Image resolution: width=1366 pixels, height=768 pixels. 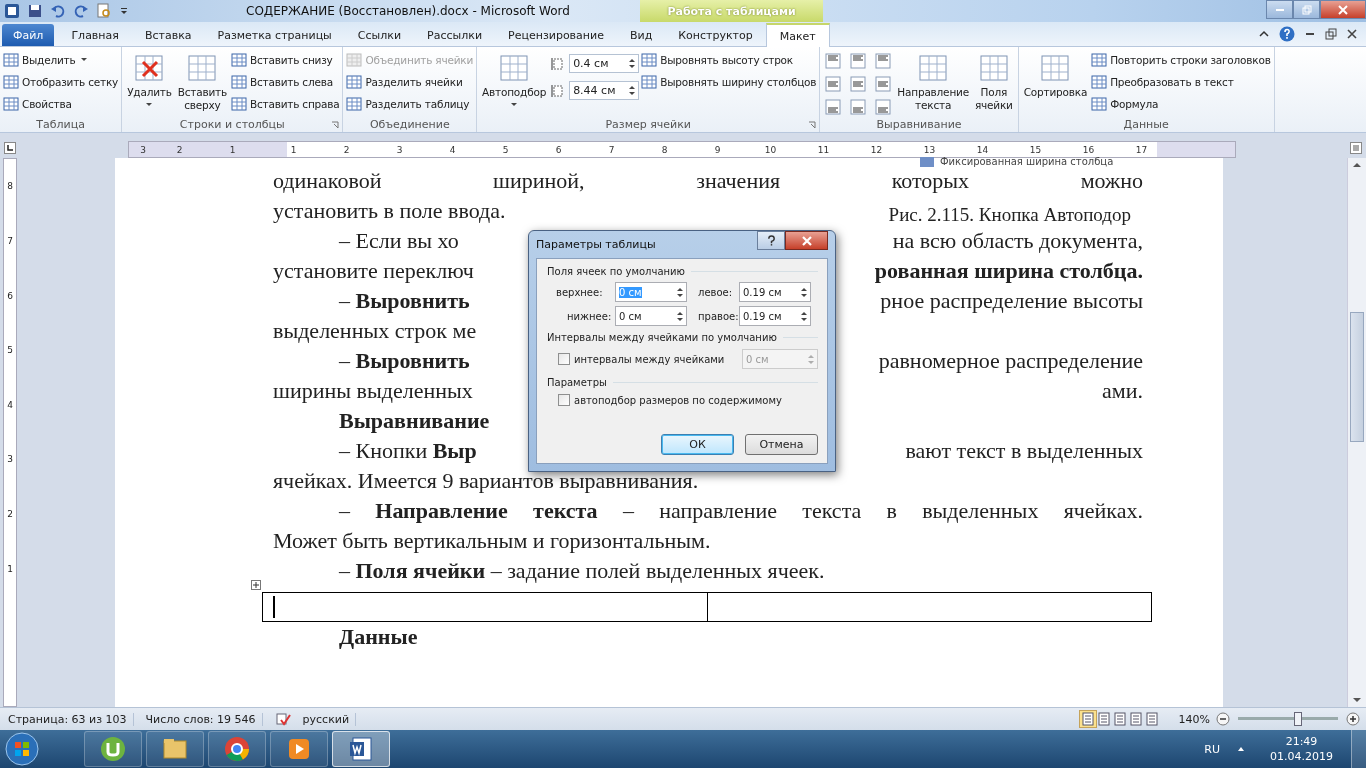 What do you see at coordinates (1279, 9) in the screenshot?
I see `minimize-button` at bounding box center [1279, 9].